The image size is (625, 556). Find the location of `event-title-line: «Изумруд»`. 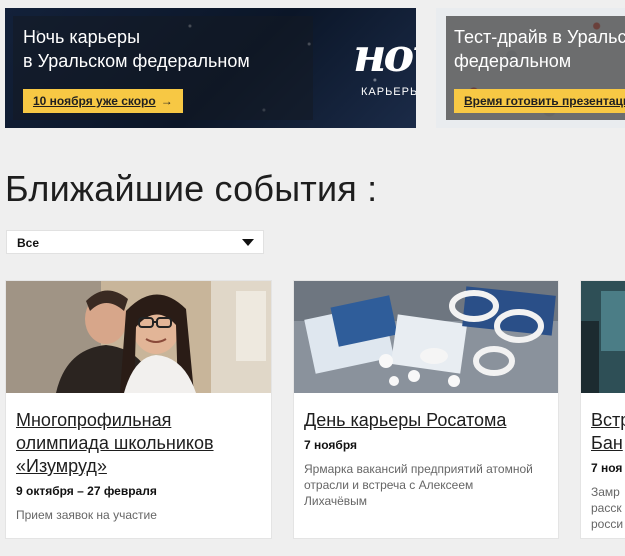

event-title-line: «Изумруд» is located at coordinates (61, 466).